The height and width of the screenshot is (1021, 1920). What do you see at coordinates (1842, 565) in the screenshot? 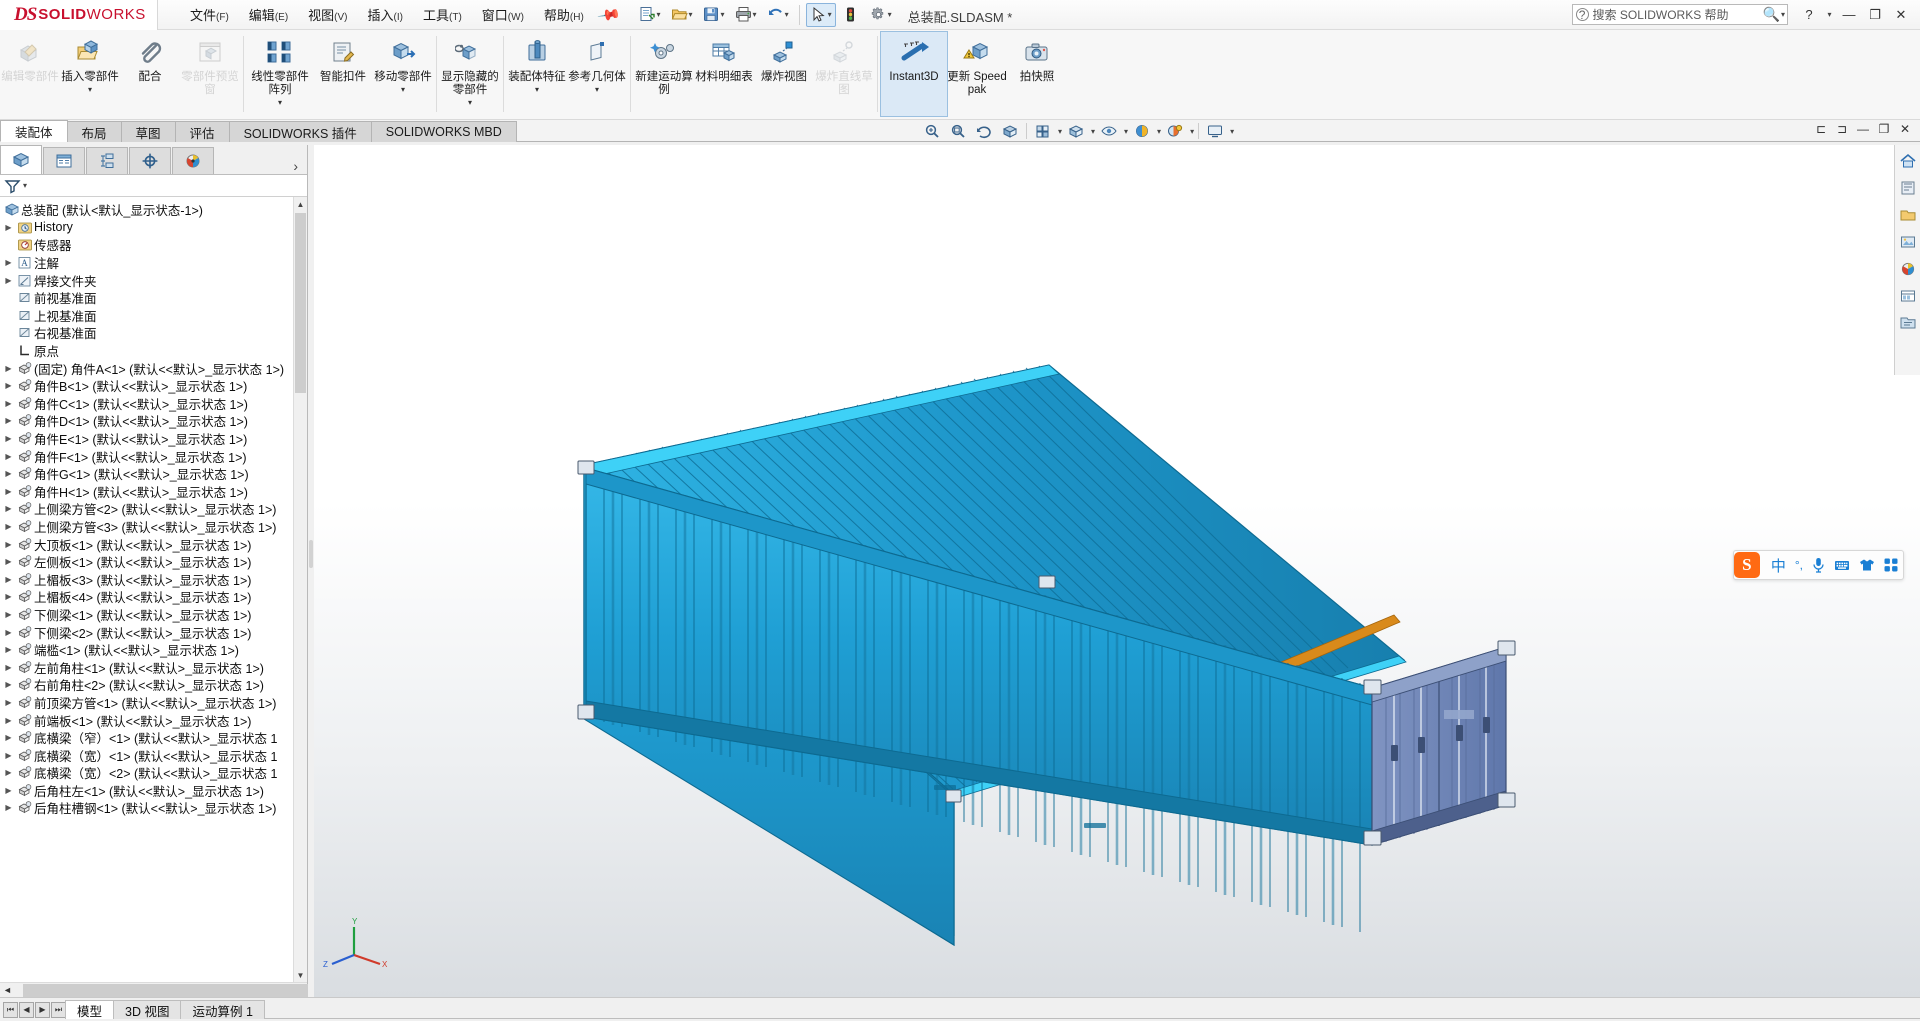
I see `keyboard-icon` at bounding box center [1842, 565].